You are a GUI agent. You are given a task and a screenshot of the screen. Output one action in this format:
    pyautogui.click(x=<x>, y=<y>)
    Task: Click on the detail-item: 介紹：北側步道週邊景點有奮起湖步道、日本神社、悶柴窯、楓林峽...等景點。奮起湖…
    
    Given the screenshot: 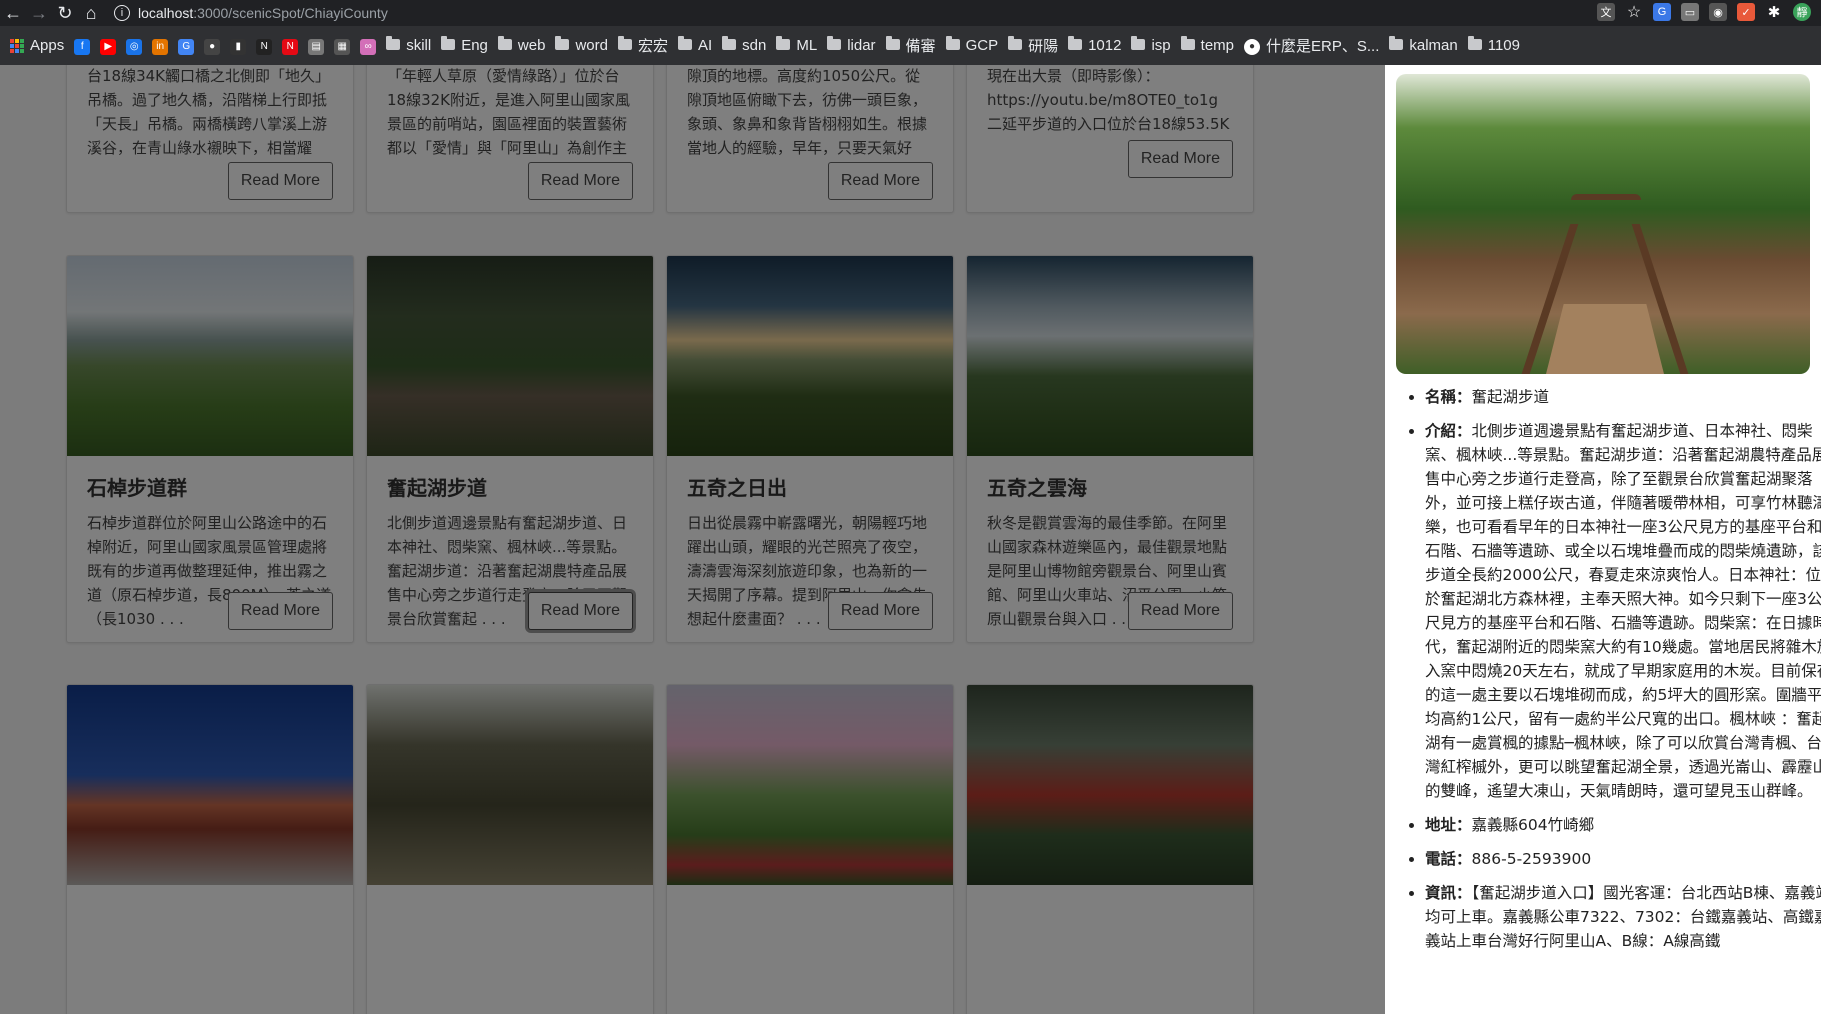 What is the action you would take?
    pyautogui.click(x=1623, y=611)
    